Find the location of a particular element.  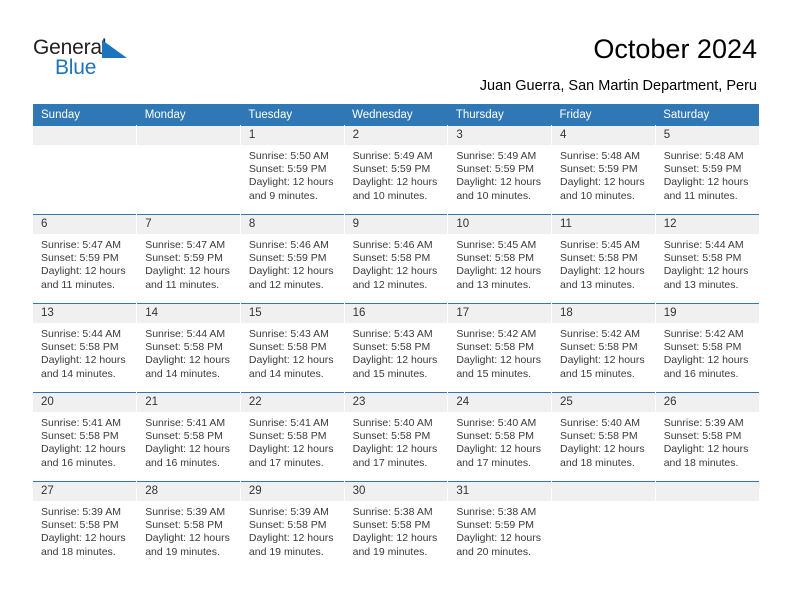

day-number: 31 is located at coordinates (500, 491).